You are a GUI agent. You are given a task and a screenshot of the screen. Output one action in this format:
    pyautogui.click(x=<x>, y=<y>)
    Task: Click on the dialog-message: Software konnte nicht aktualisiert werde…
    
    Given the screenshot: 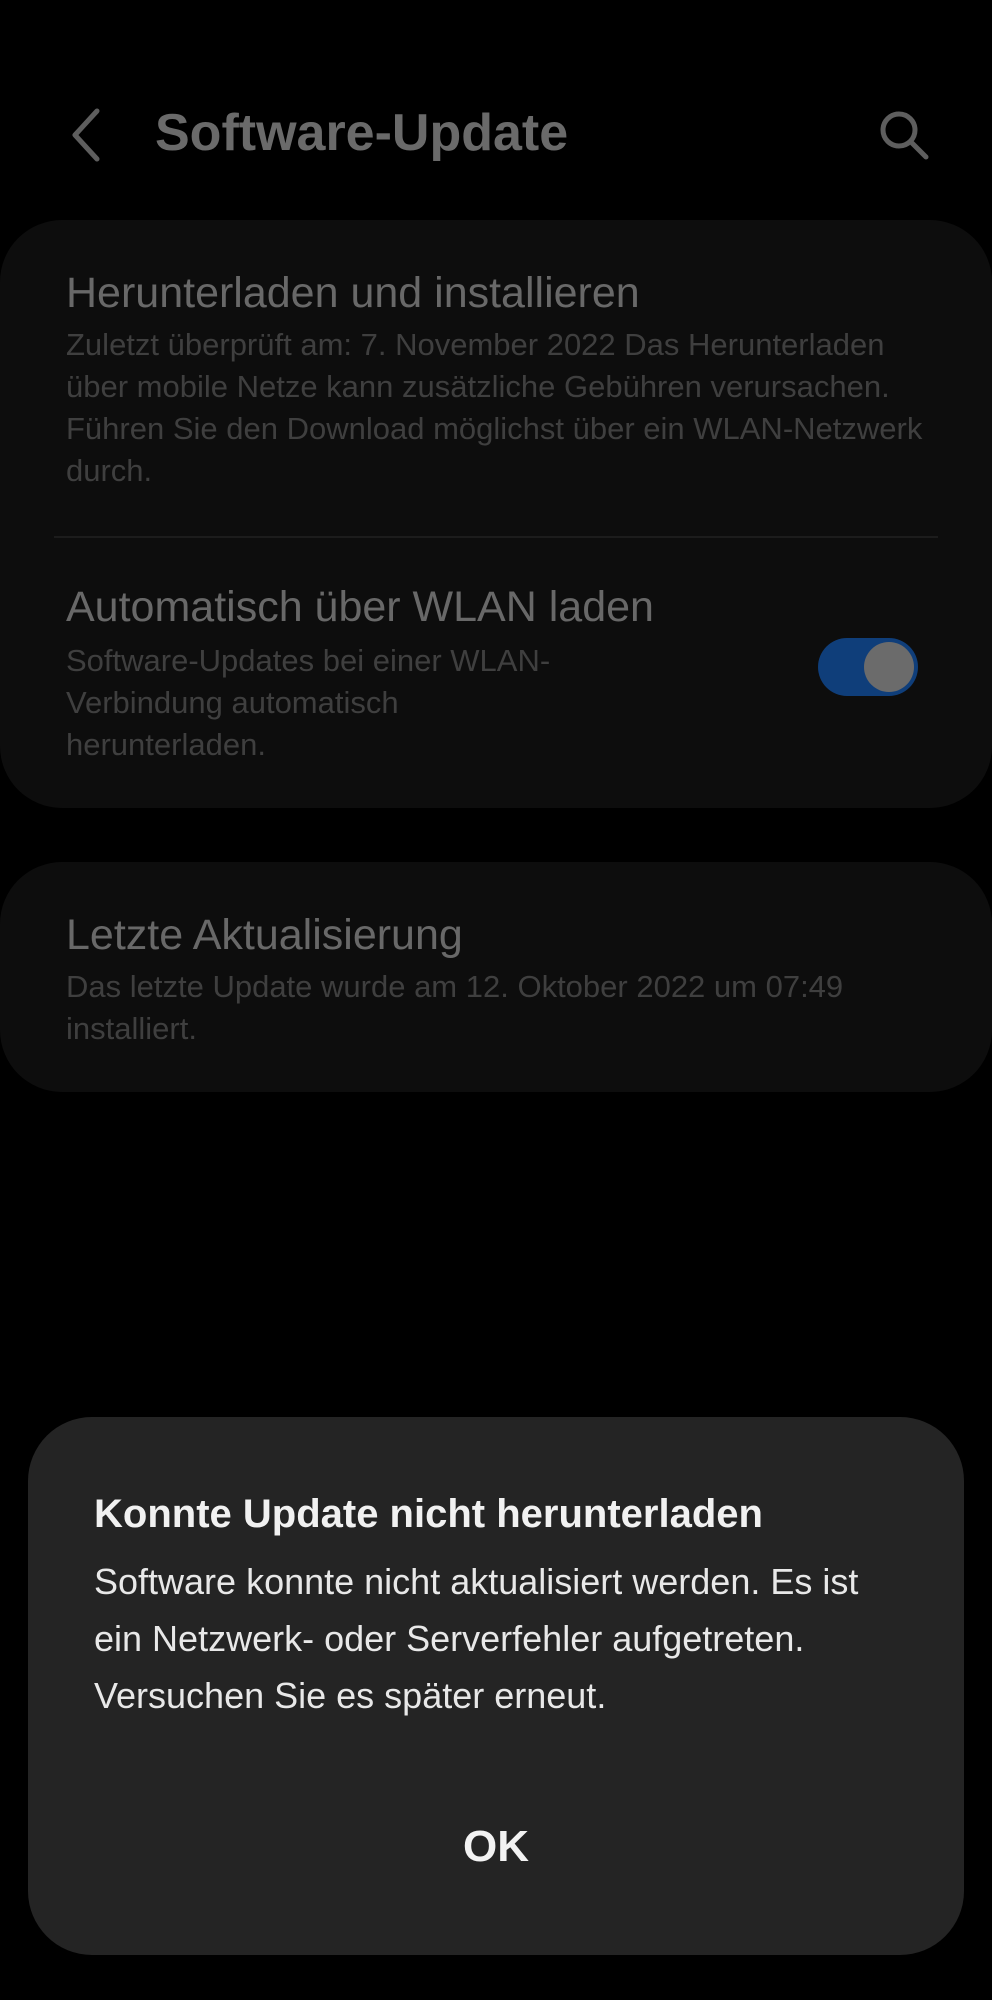 What is the action you would take?
    pyautogui.click(x=476, y=1638)
    